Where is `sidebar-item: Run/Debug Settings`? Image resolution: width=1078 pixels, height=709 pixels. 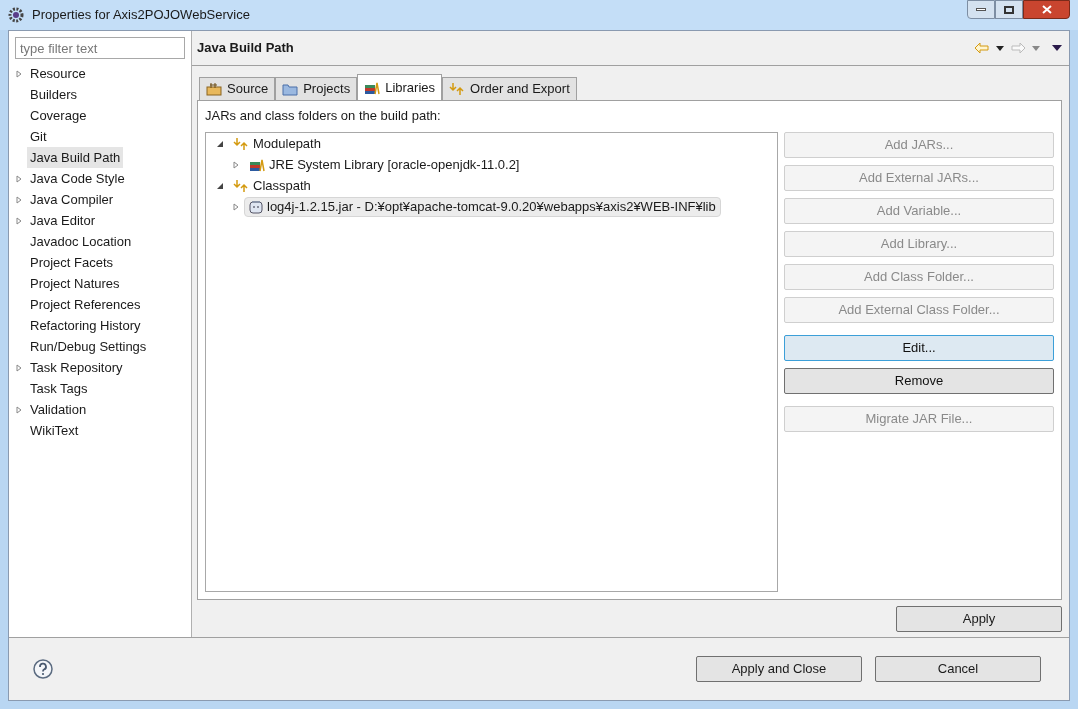 sidebar-item: Run/Debug Settings is located at coordinates (88, 346).